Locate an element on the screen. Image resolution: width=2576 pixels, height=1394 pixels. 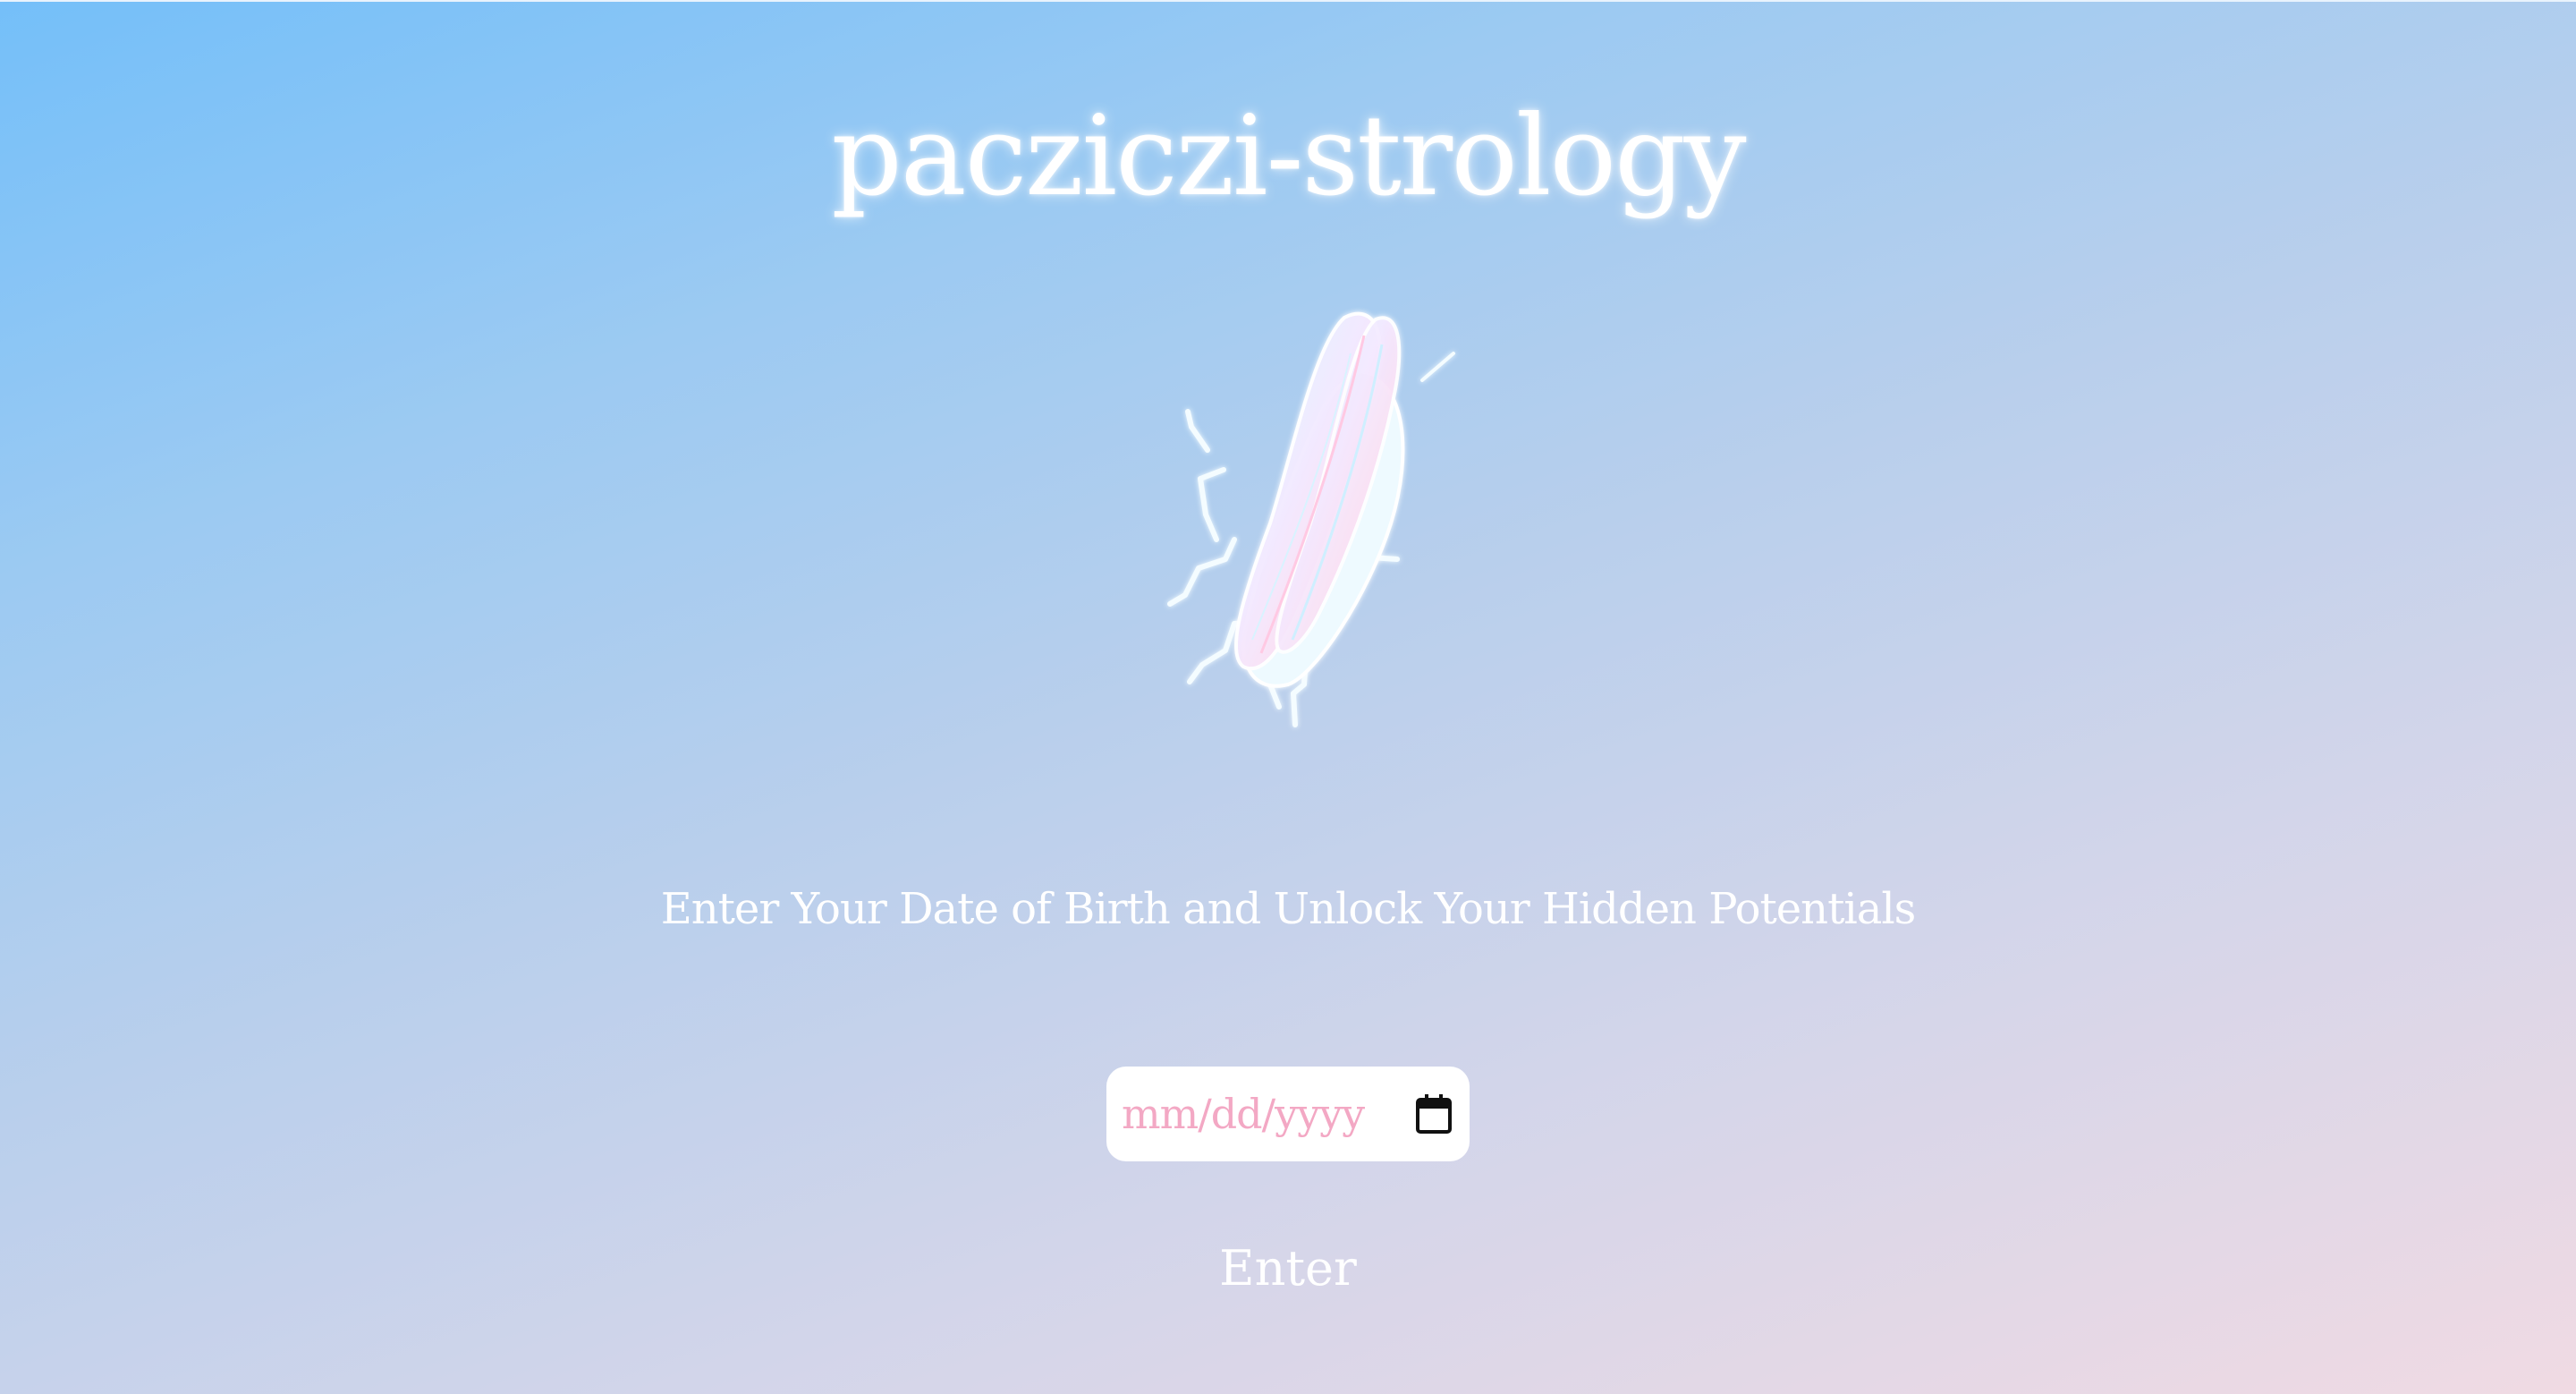
birthdate-placeholder: mm/dd/yyyy is located at coordinates (1243, 1114).